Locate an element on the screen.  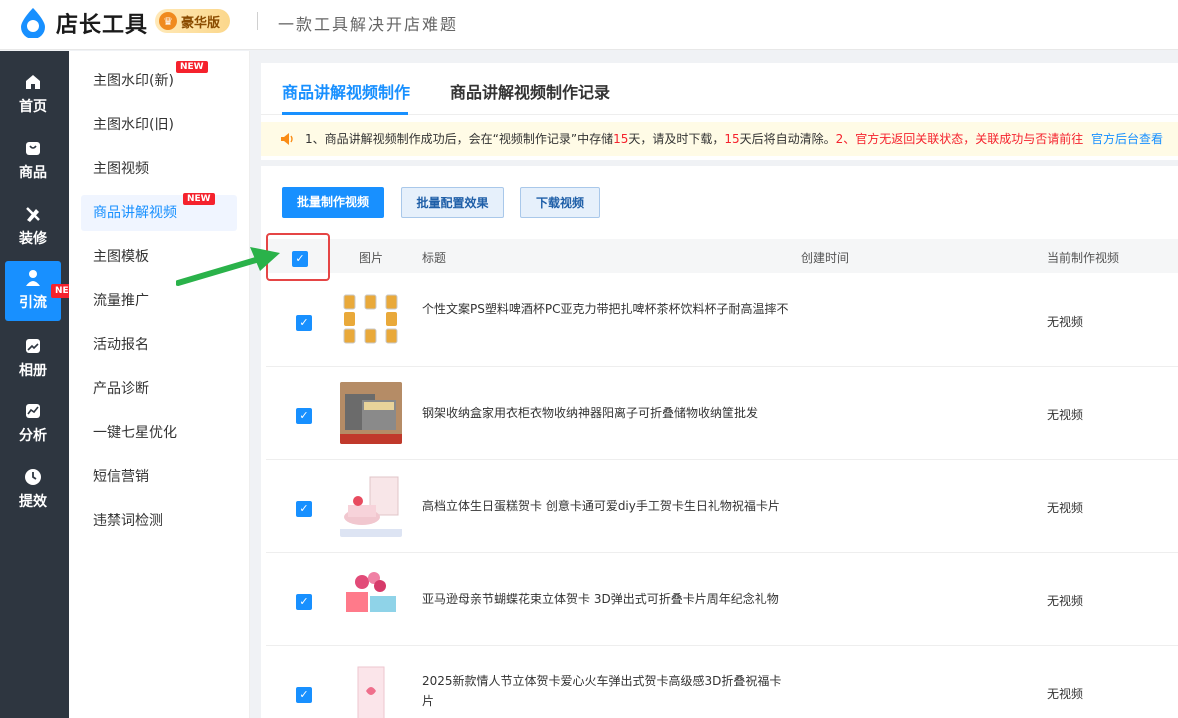
nav-label: 装修 is located at coordinates (33, 239).